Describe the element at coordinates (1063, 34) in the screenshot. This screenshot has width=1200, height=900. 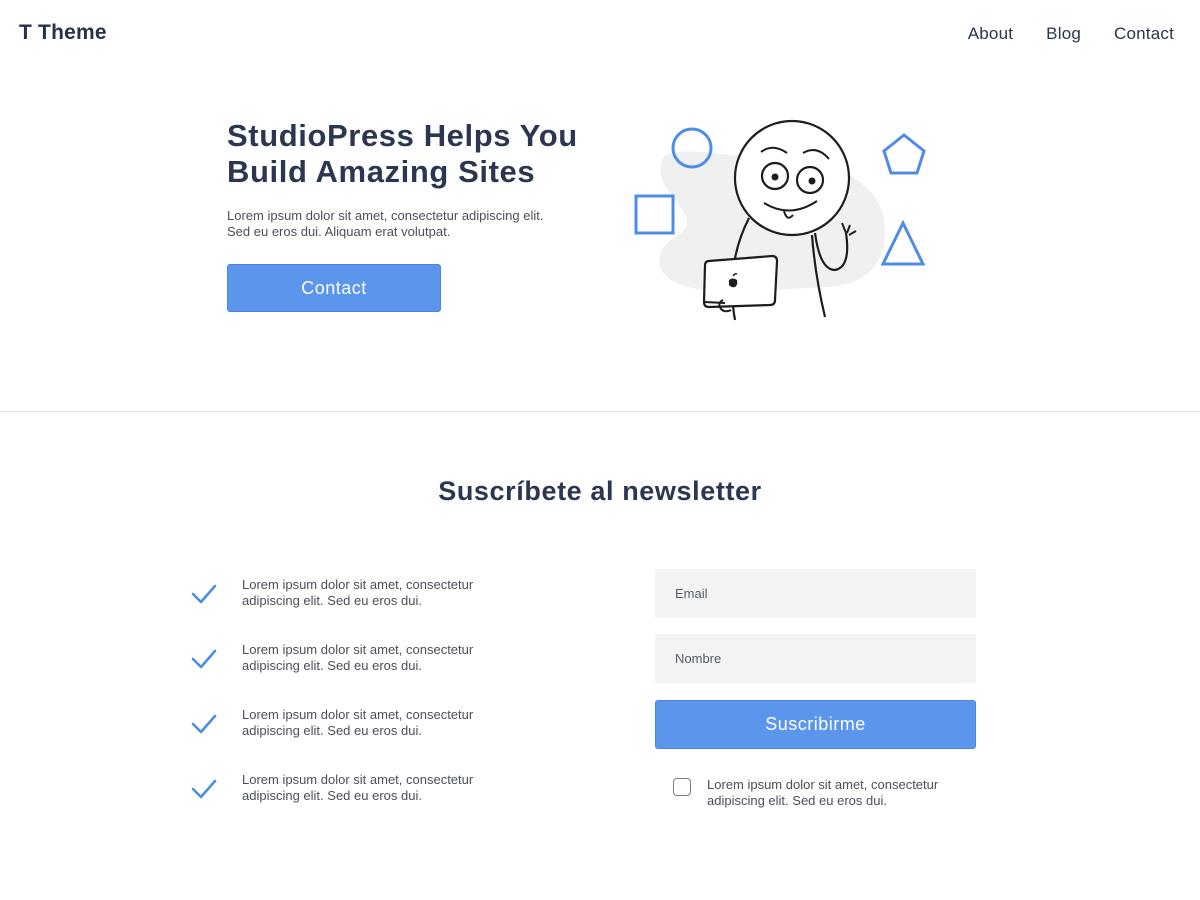
I see `nav-link-blog: Blog` at that location.